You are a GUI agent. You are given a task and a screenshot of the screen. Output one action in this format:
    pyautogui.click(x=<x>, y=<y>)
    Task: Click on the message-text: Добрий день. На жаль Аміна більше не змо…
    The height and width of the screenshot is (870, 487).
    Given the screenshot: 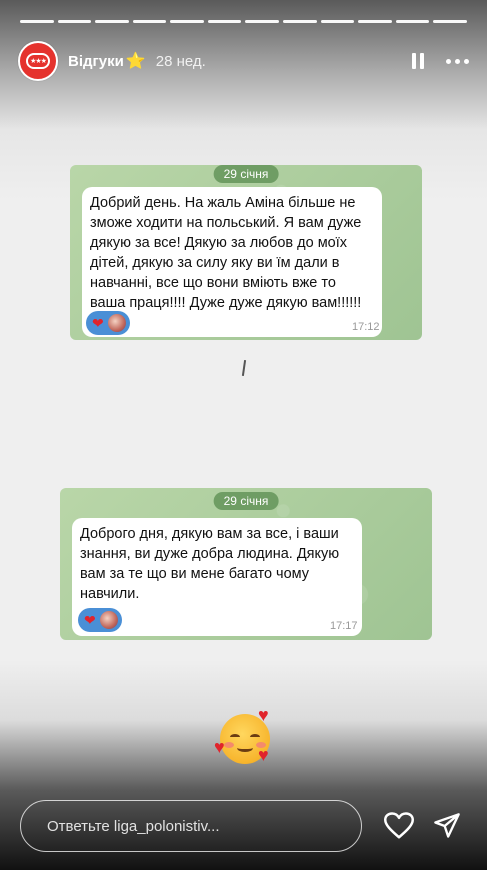 What is the action you would take?
    pyautogui.click(x=226, y=253)
    